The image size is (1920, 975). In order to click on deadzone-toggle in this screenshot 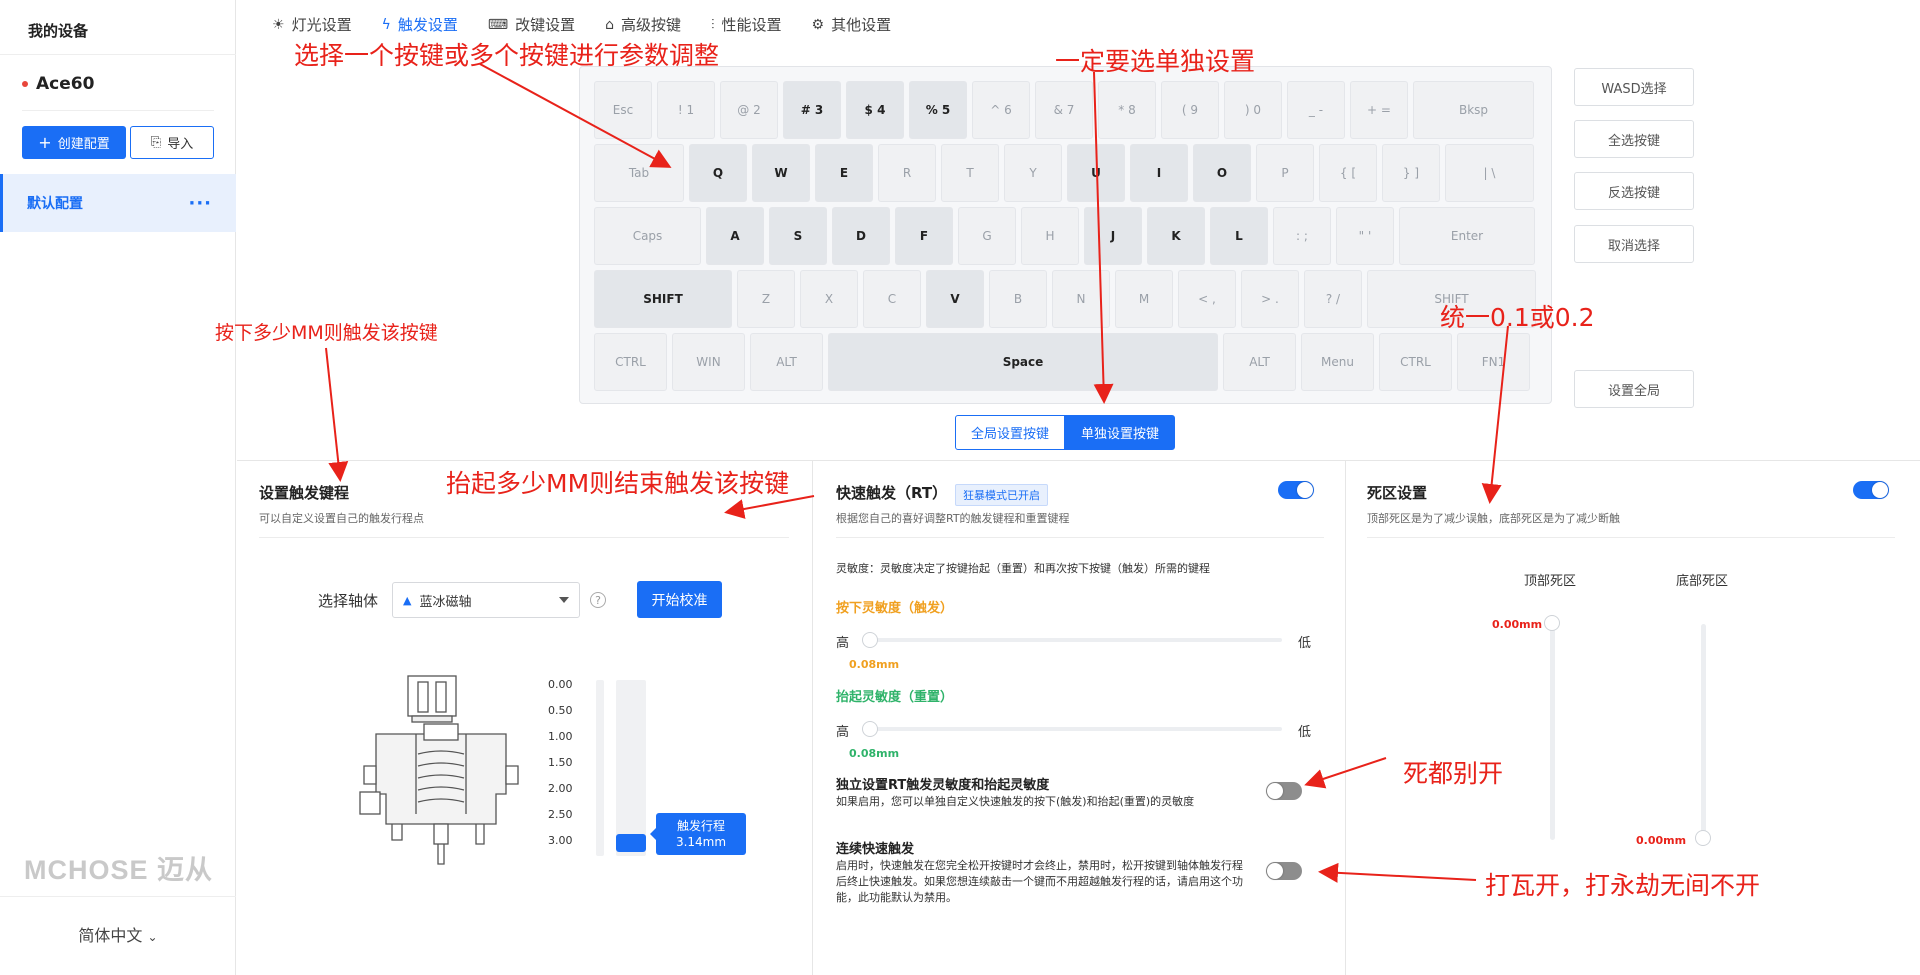, I will do `click(1871, 490)`.